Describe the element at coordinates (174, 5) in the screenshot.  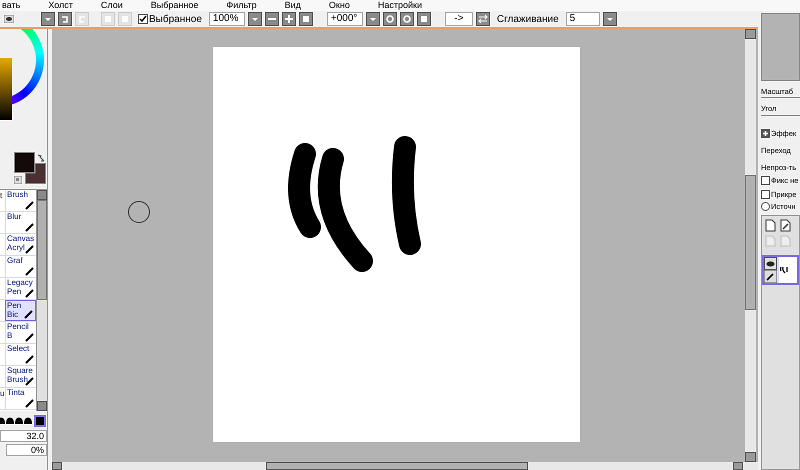
I see `menu-item: Выбранное` at that location.